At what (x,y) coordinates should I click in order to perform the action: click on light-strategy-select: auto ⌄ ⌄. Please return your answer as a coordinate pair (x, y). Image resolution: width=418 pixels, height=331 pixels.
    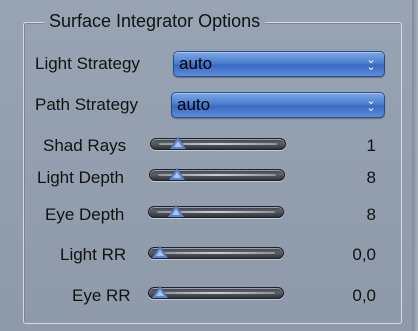
    Looking at the image, I should click on (279, 64).